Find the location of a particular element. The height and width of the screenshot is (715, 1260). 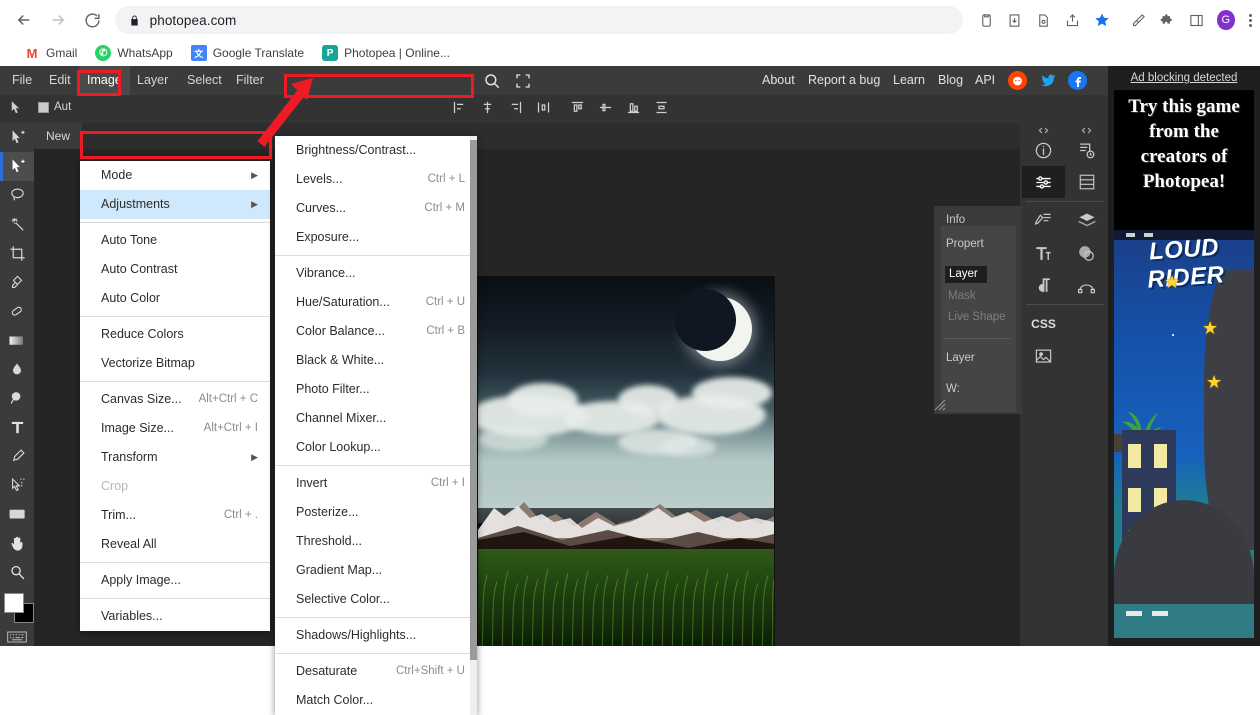

align-left-icon is located at coordinates (460, 108).